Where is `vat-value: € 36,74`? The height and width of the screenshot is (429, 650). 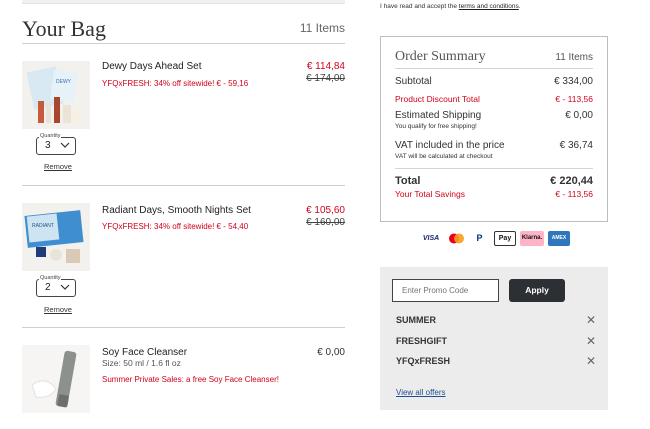 vat-value: € 36,74 is located at coordinates (576, 145).